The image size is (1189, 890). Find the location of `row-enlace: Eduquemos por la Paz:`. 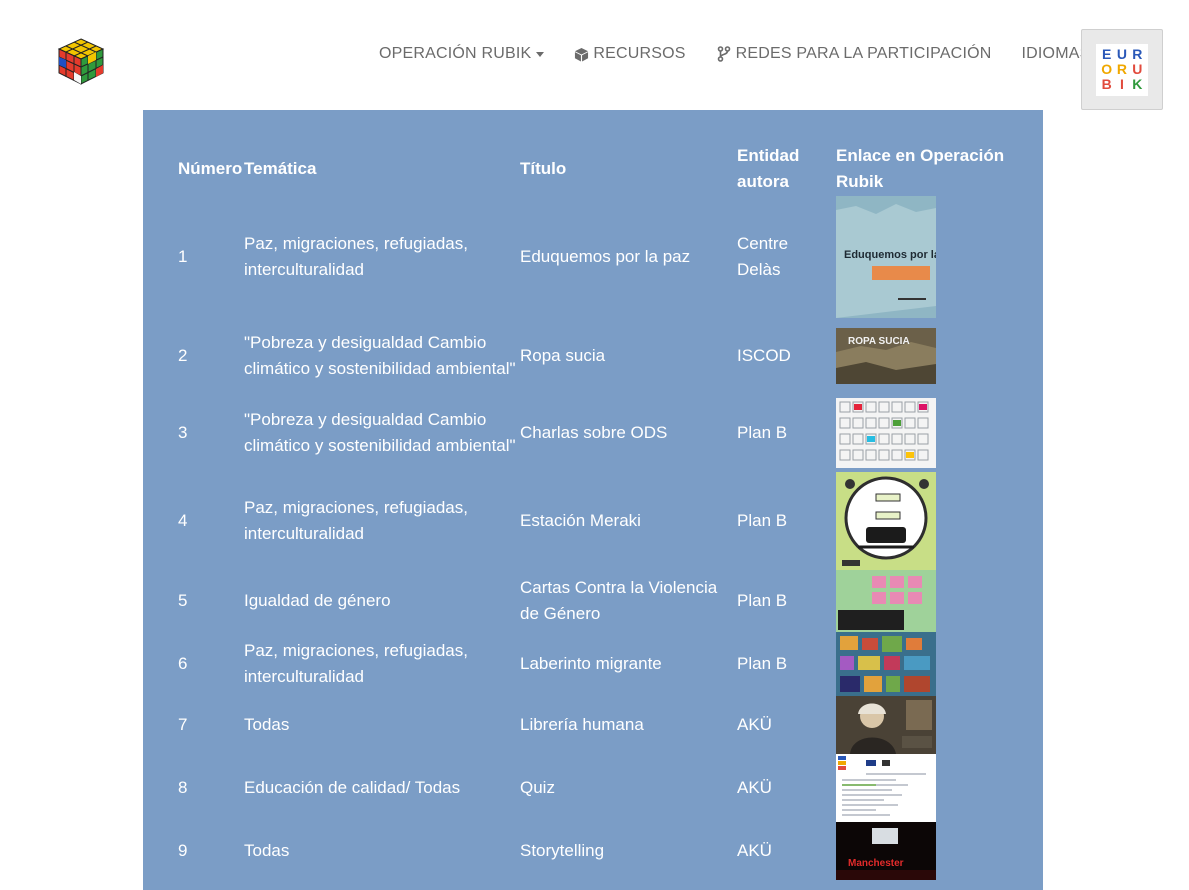

row-enlace: Eduquemos por la Paz: is located at coordinates (936, 257).